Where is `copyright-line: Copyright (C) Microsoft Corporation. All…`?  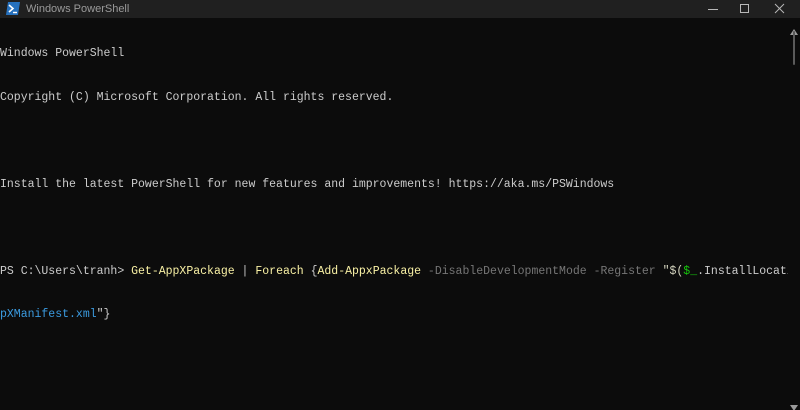
copyright-line: Copyright (C) Microsoft Corporation. All… is located at coordinates (197, 97).